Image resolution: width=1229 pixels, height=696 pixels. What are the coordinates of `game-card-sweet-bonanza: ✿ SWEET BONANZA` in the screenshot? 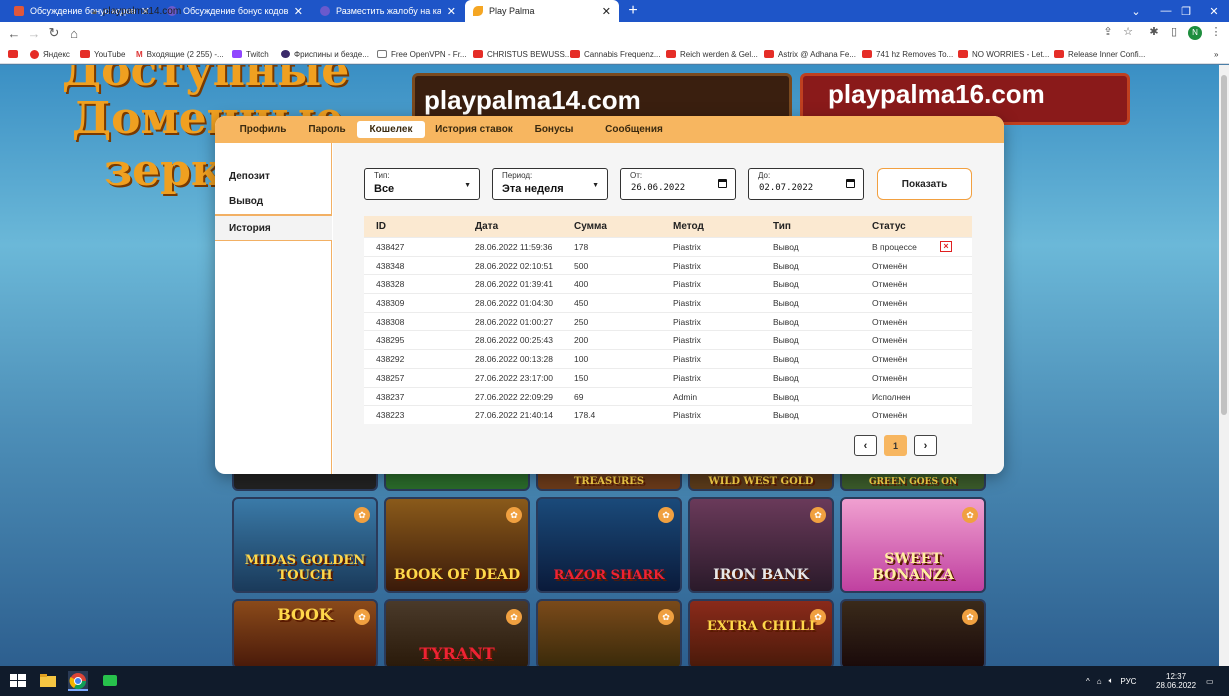 It's located at (913, 545).